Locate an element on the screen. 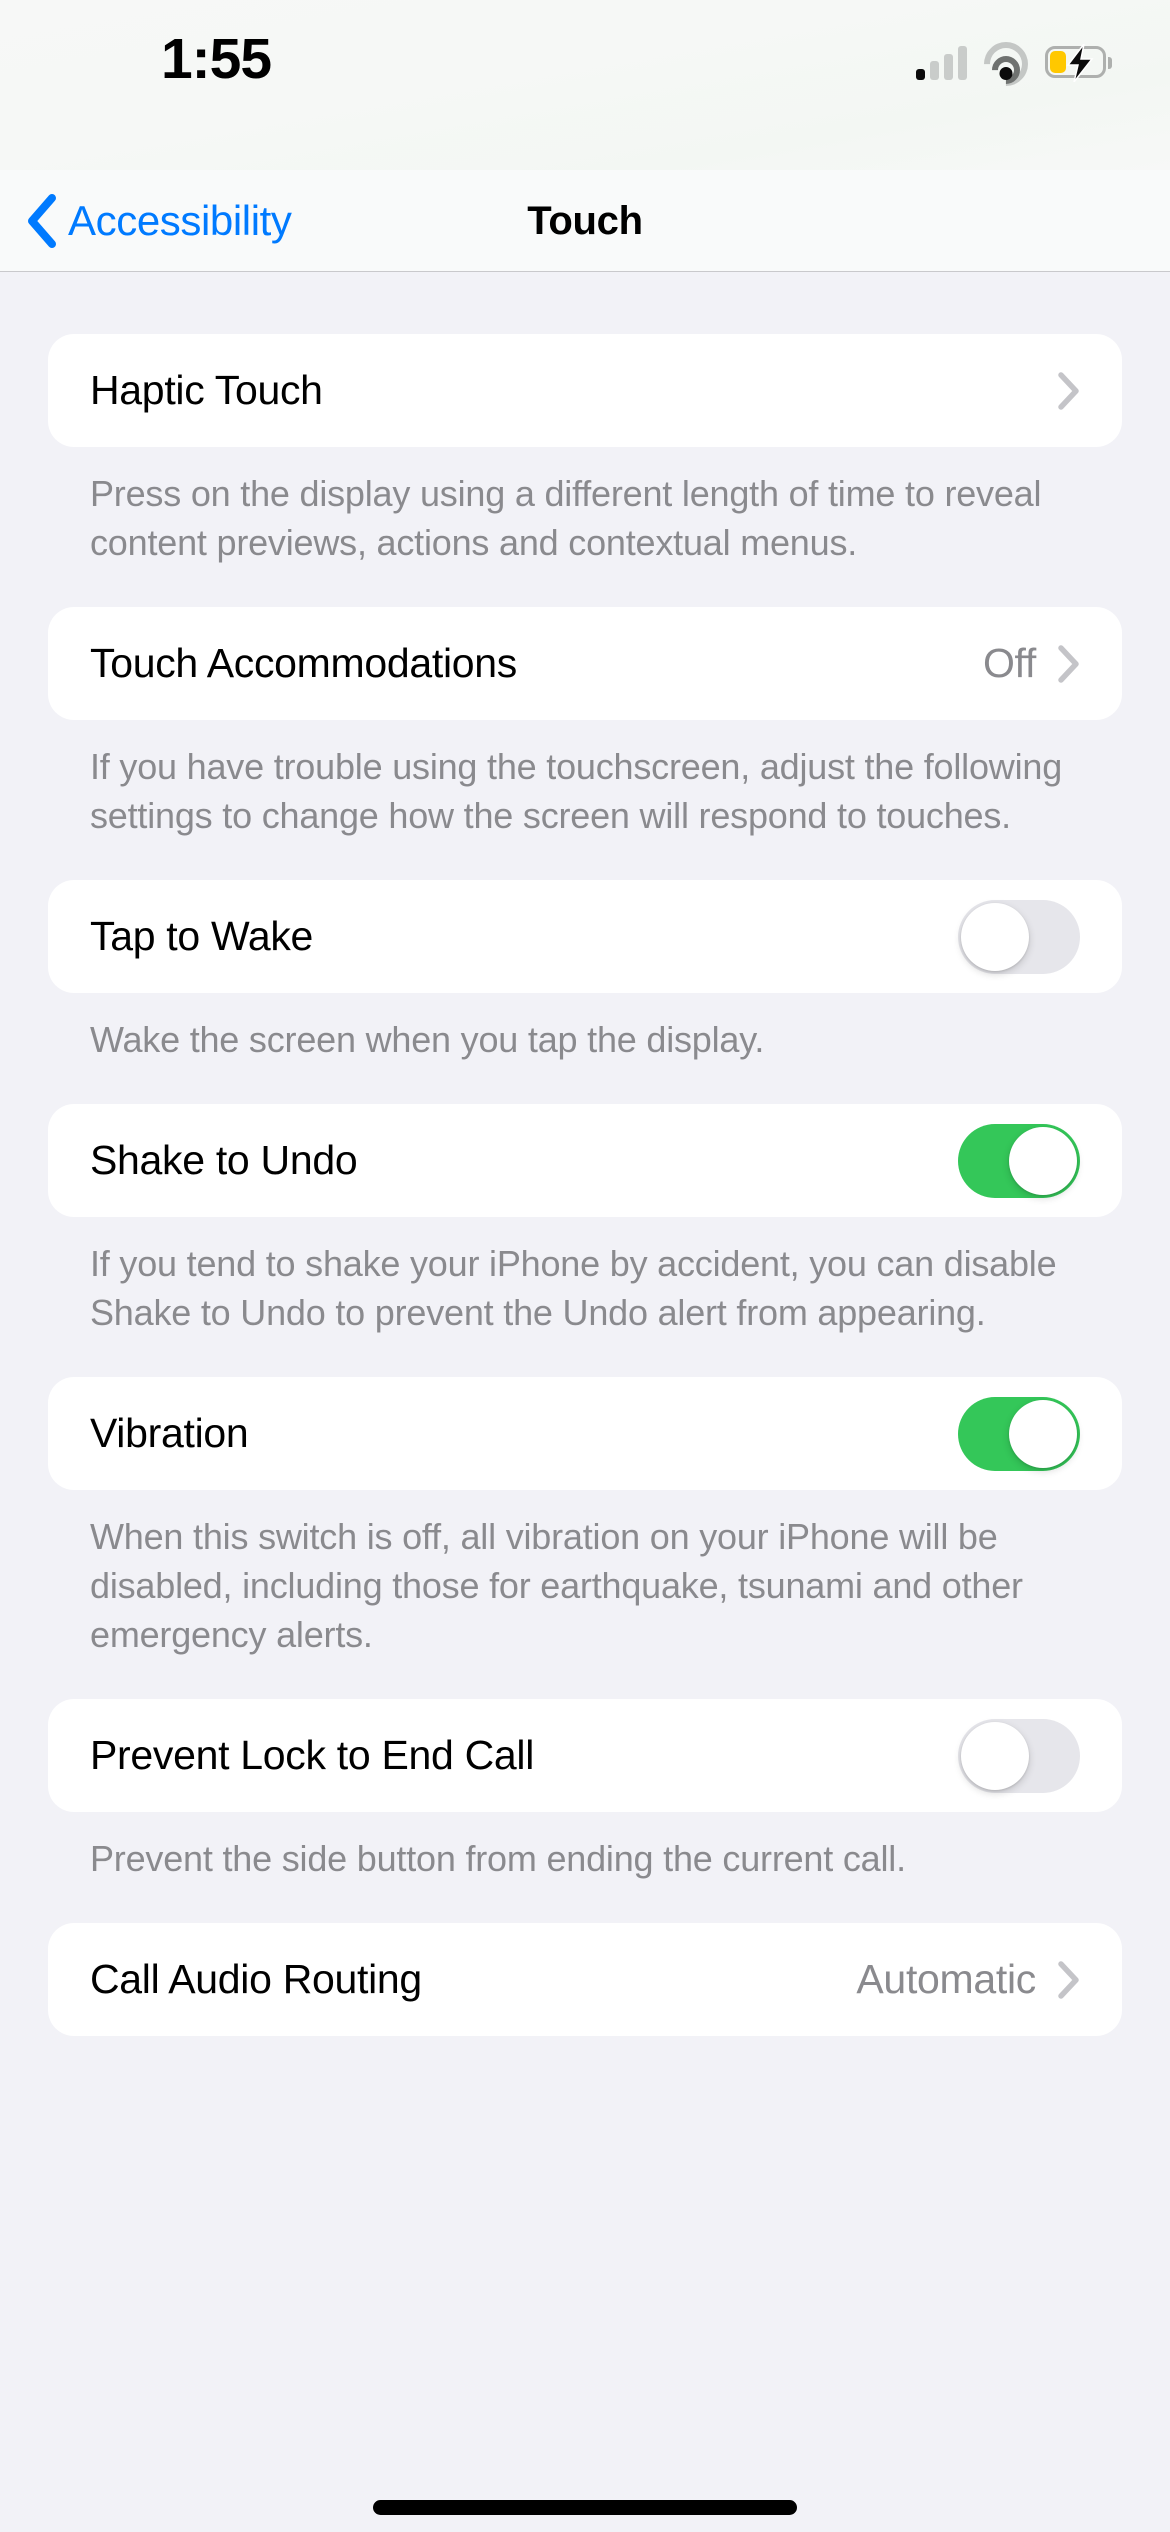 The image size is (1170, 2532). wifi-icon is located at coordinates (1006, 64).